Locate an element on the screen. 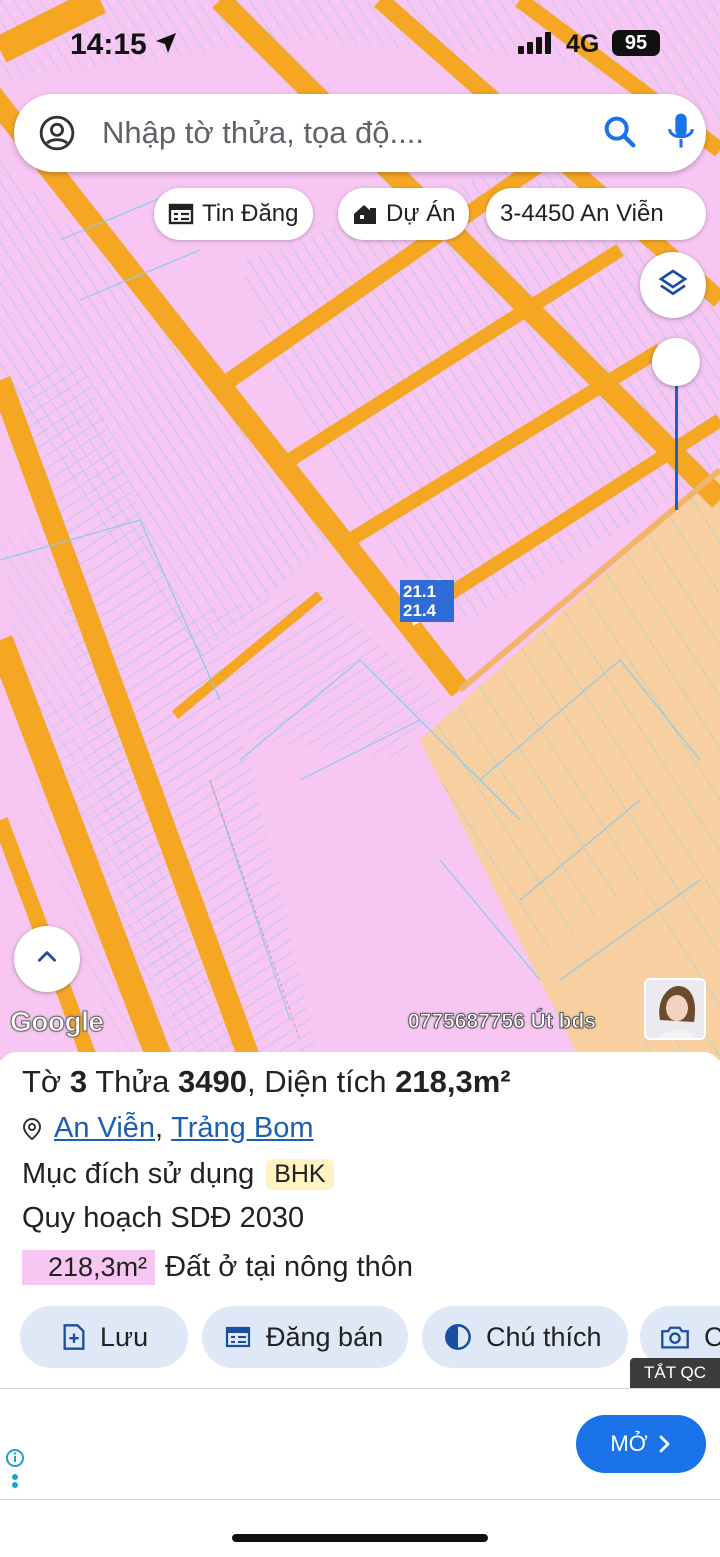 This screenshot has width=720, height=1557. land-use-purpose: Mục đích sử dụng BHK is located at coordinates (178, 1174).